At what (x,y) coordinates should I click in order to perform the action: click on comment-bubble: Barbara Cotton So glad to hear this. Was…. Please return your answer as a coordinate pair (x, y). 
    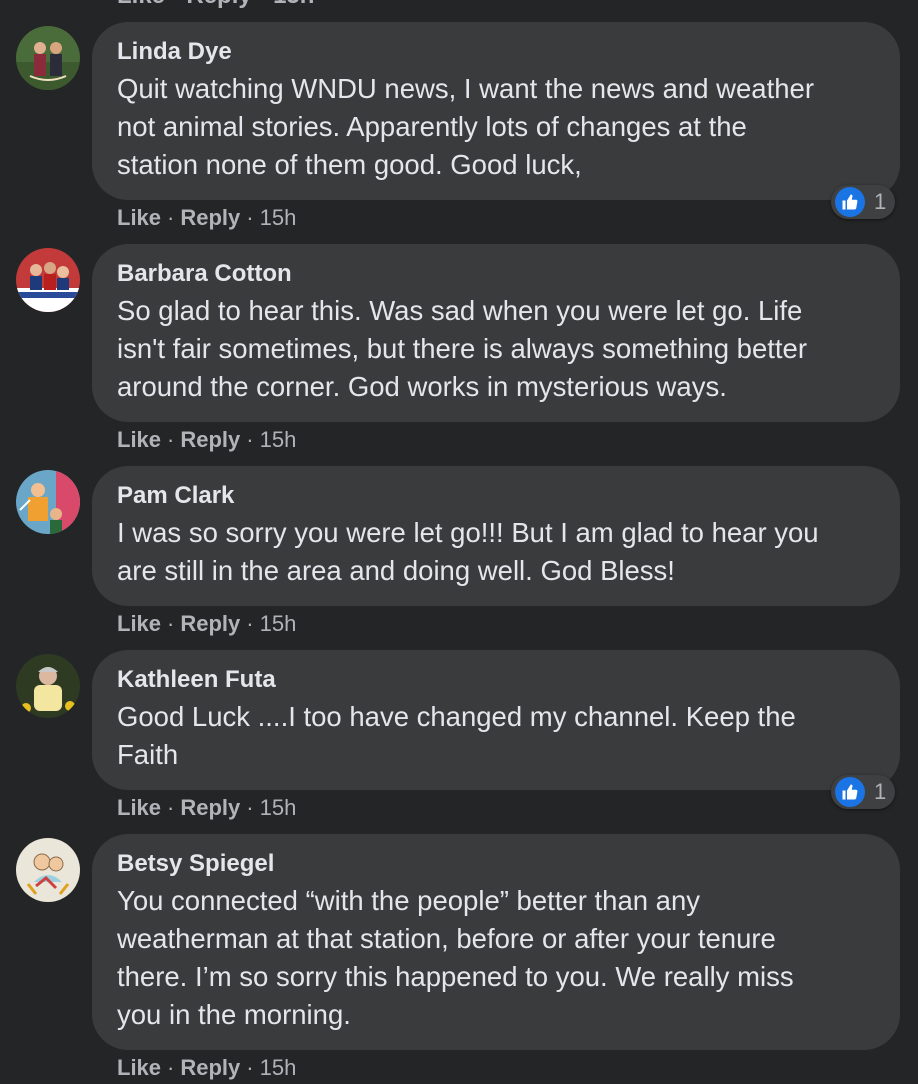
    Looking at the image, I should click on (496, 333).